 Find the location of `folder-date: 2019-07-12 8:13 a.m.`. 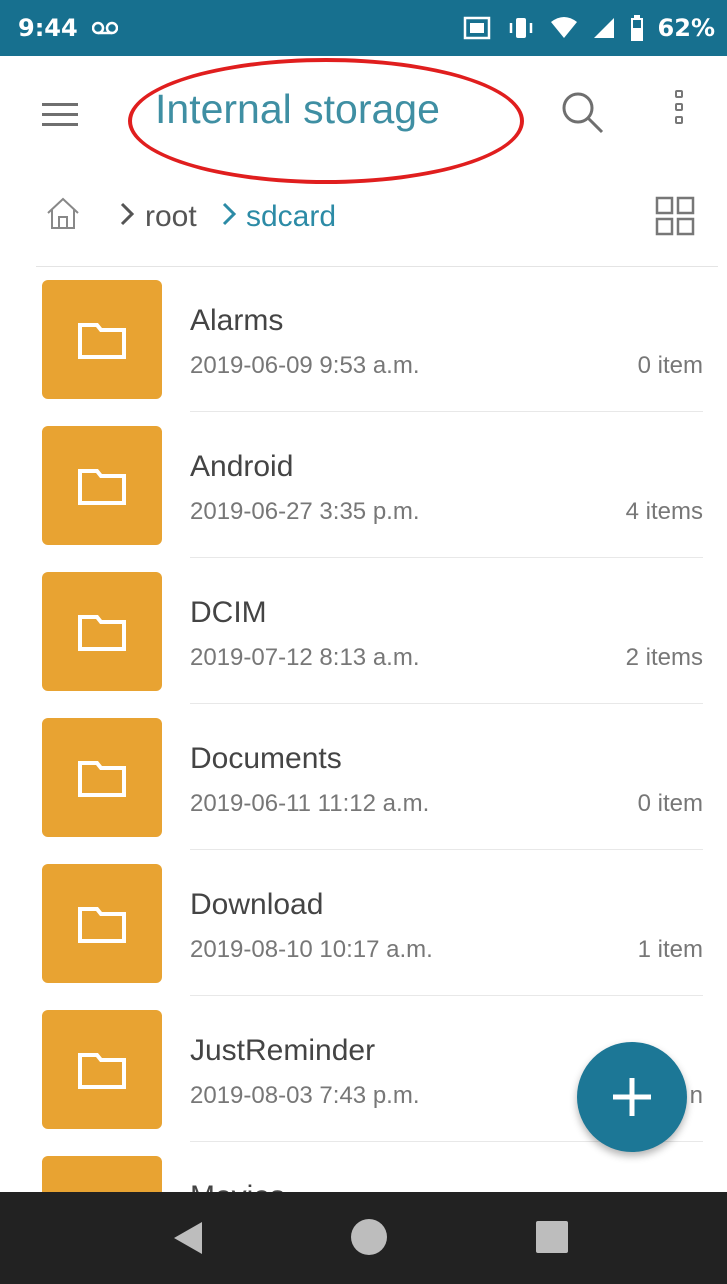

folder-date: 2019-07-12 8:13 a.m. is located at coordinates (305, 657).